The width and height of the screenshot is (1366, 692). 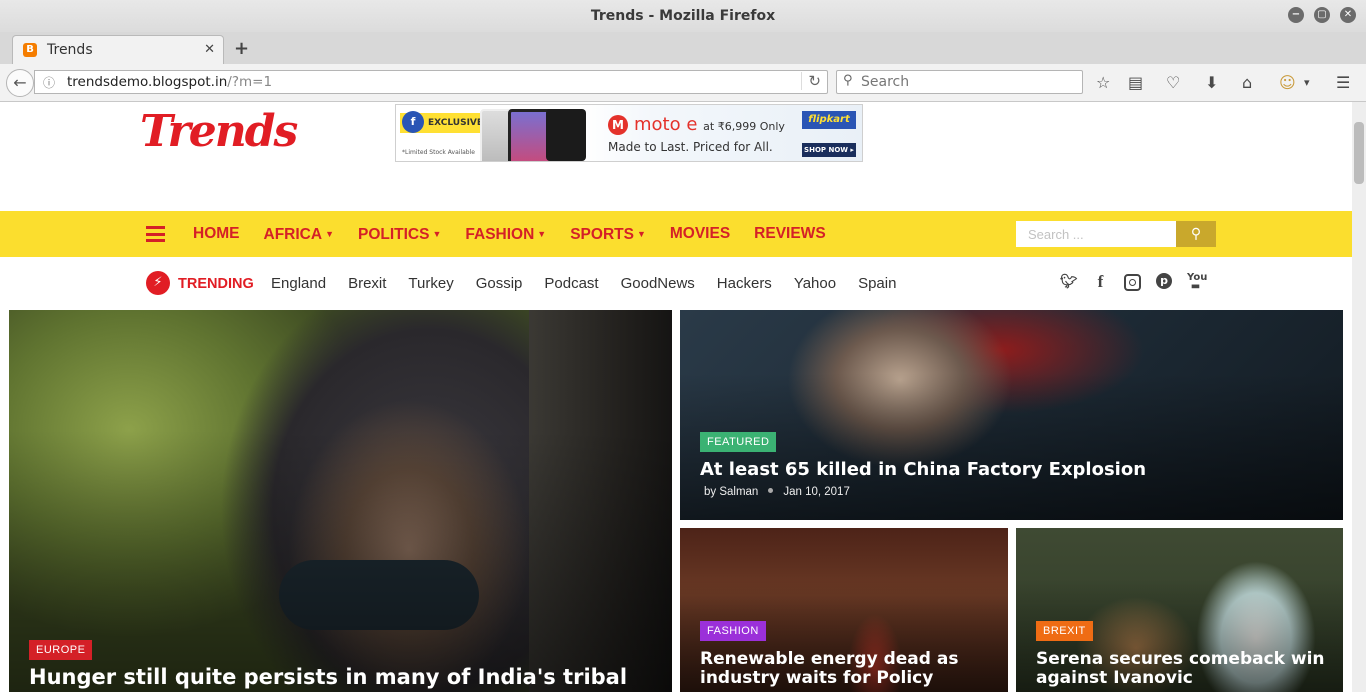 I want to click on category-badge: EUROPE, so click(x=61, y=650).